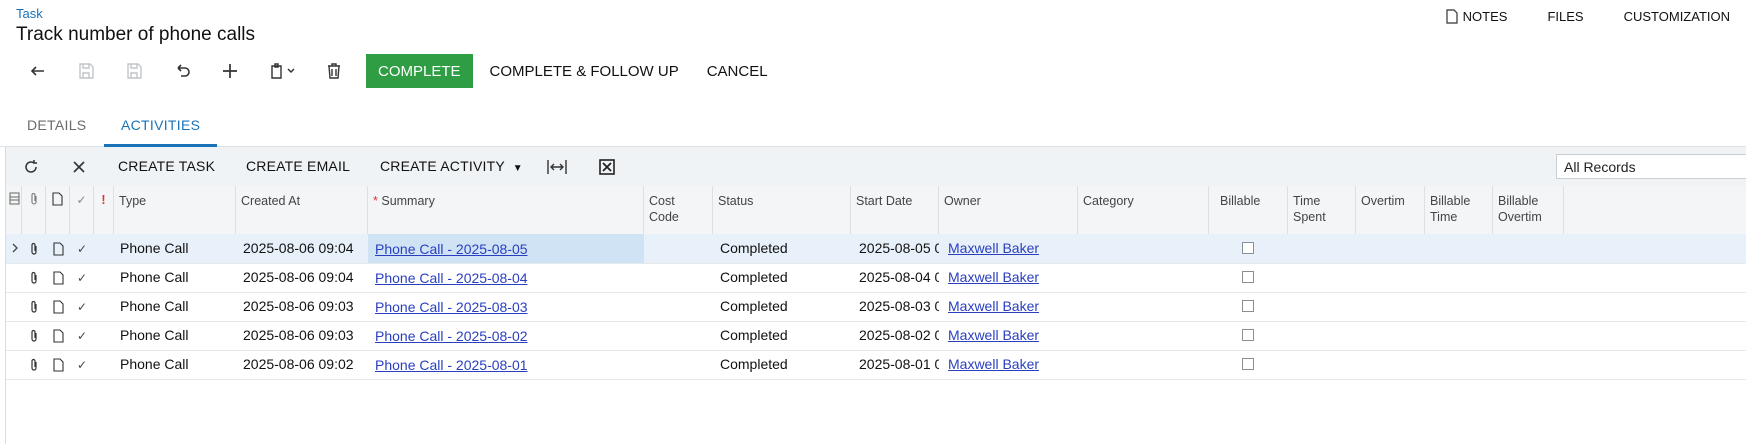 The width and height of the screenshot is (1746, 444). Describe the element at coordinates (302, 210) in the screenshot. I see `column-created-at: Created At` at that location.